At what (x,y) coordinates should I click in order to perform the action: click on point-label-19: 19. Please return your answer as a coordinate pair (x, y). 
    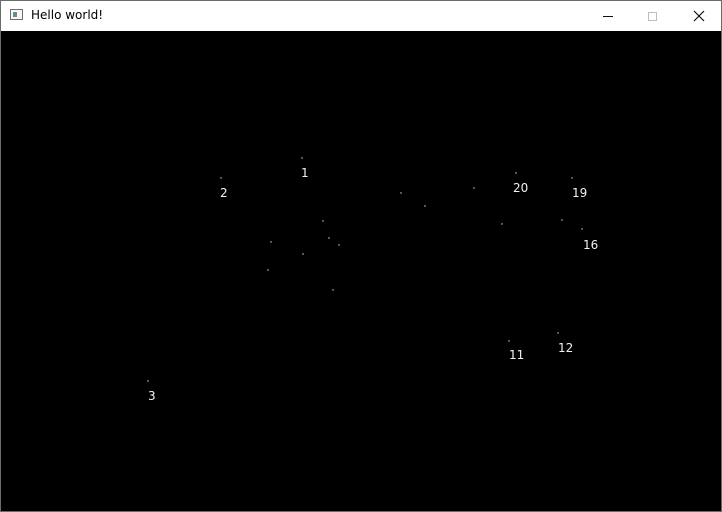
    Looking at the image, I should click on (579, 193).